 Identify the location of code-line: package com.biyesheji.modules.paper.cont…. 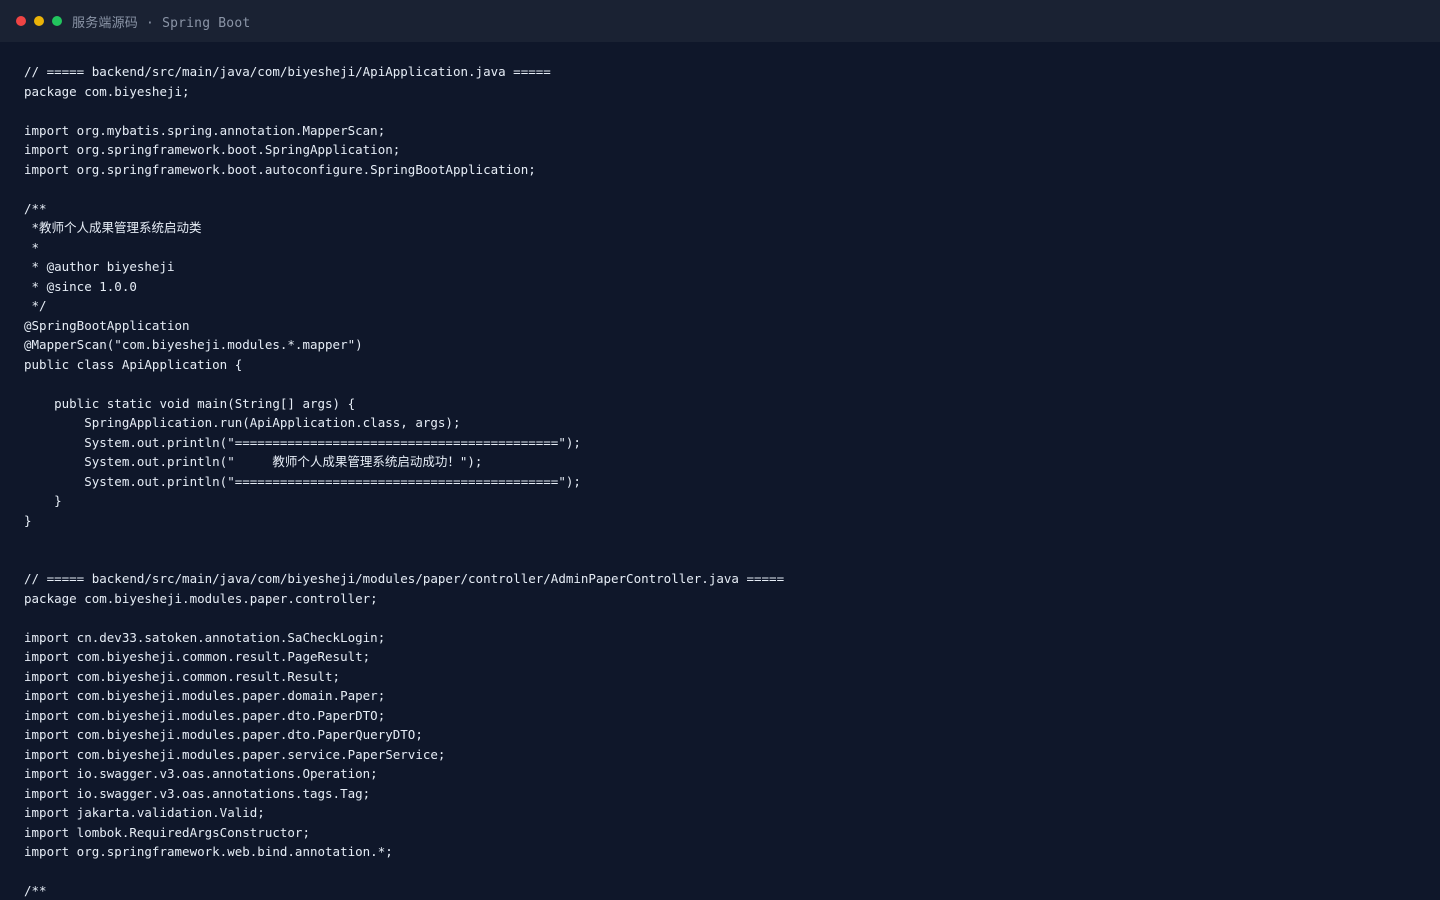
(201, 598).